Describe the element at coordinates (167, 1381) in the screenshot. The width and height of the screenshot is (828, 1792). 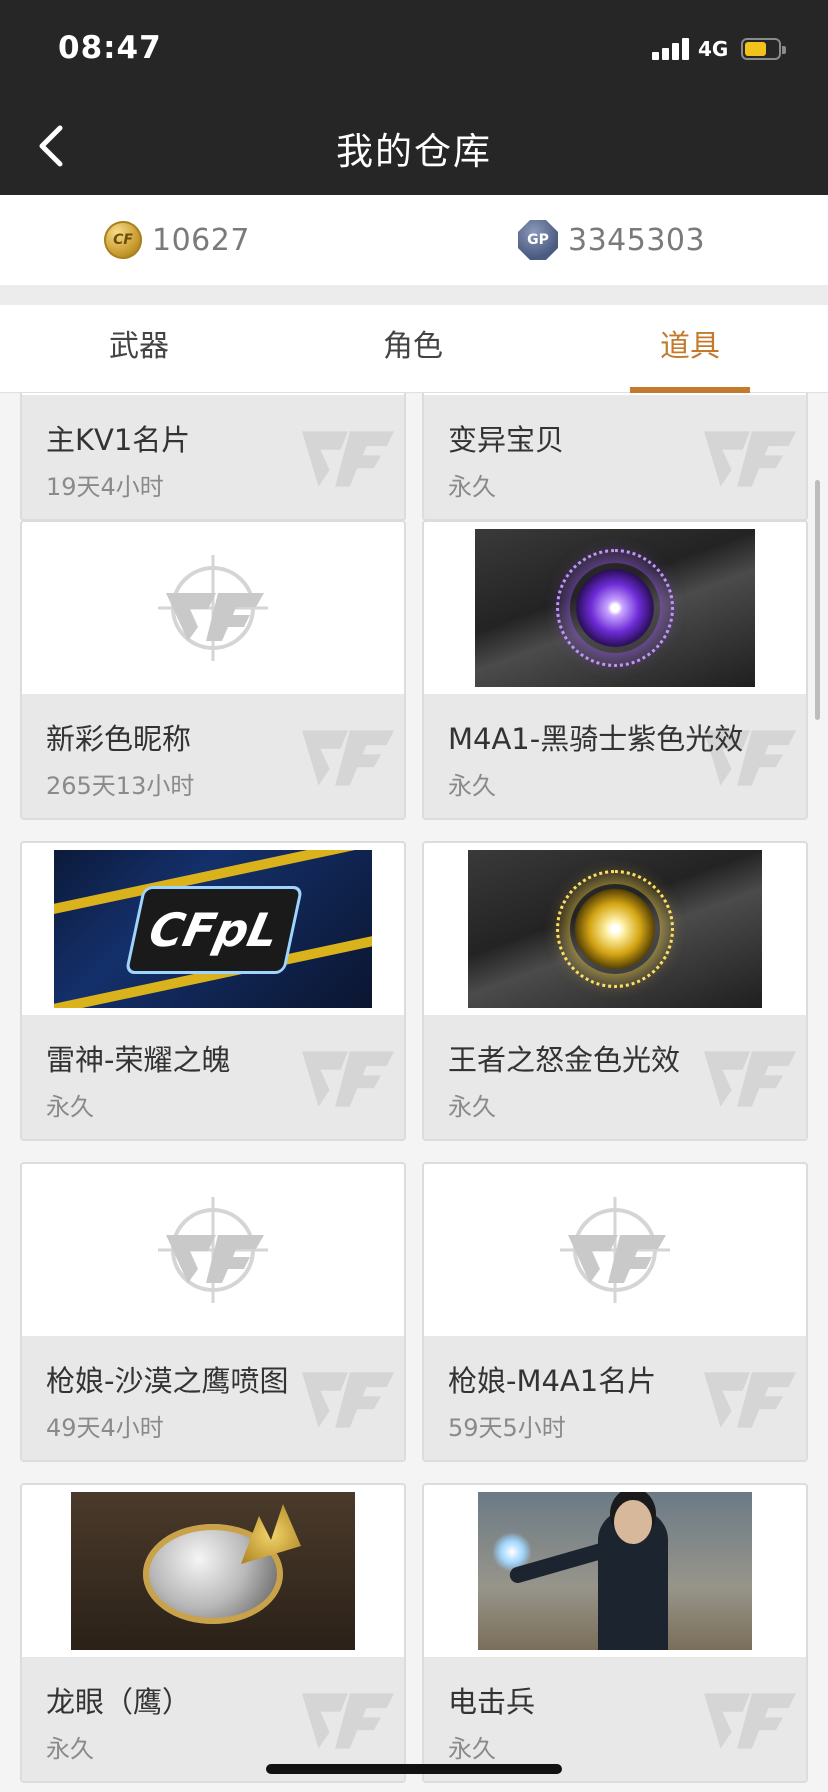
I see `item-name: 枪娘-沙漠之鹰喷图` at that location.